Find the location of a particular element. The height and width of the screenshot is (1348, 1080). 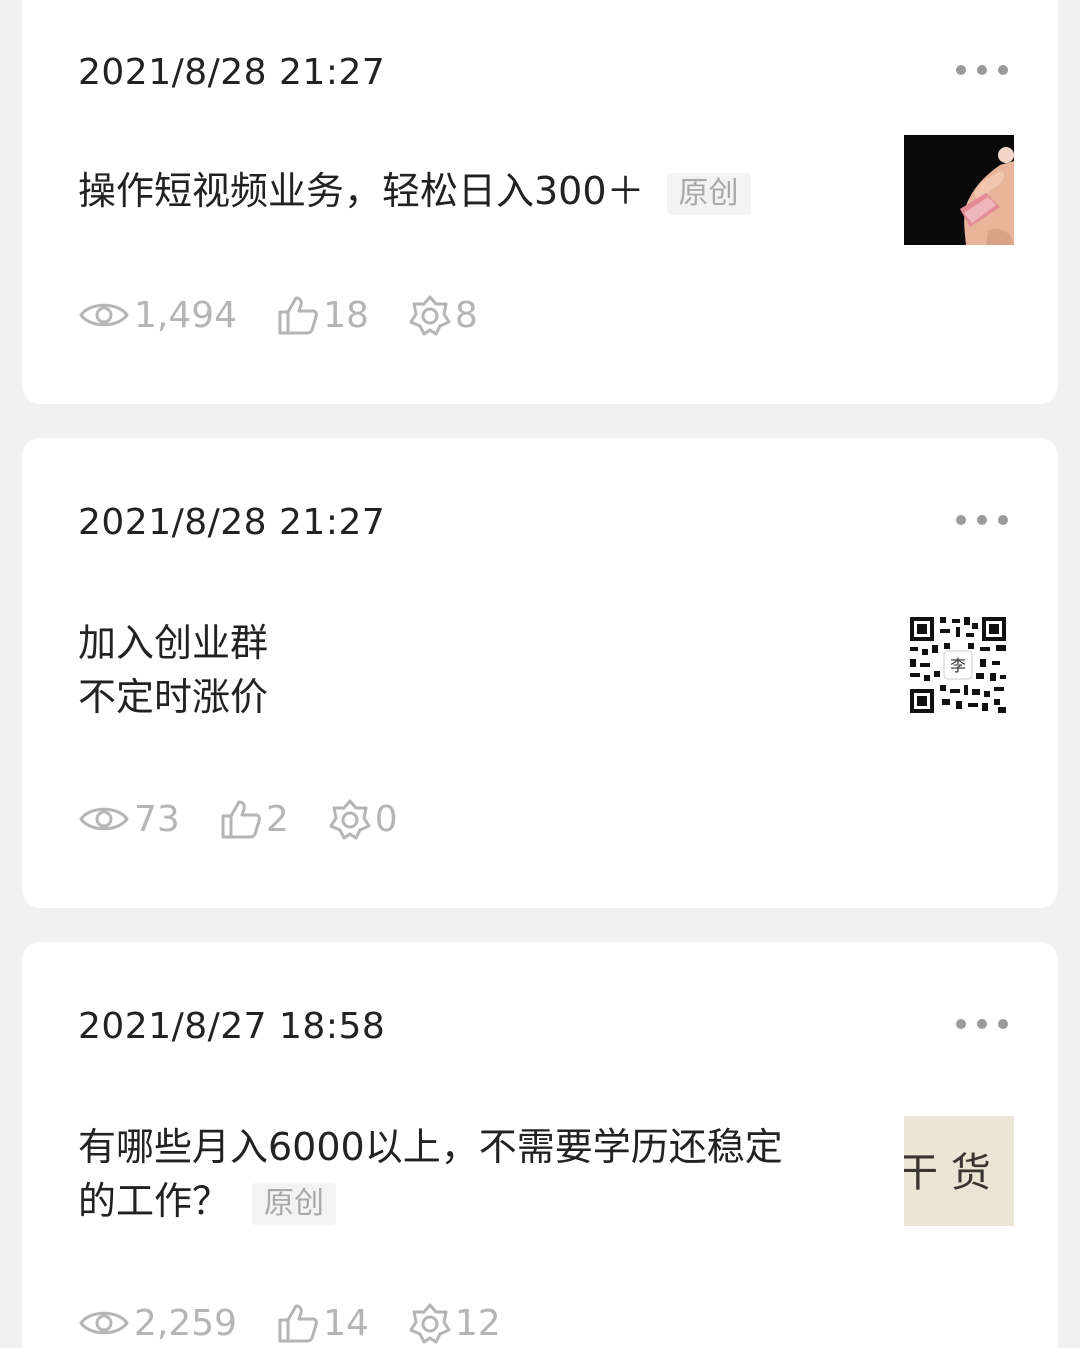

like-count: 18 is located at coordinates (323, 315).